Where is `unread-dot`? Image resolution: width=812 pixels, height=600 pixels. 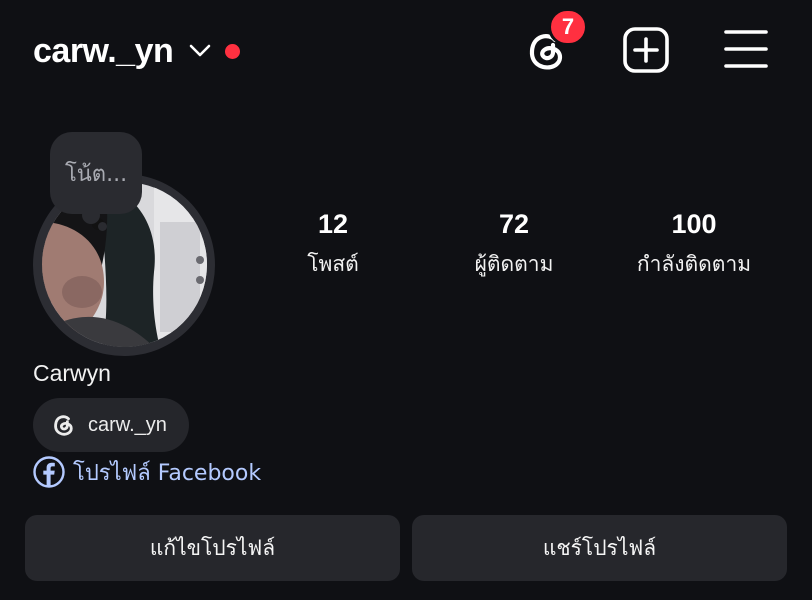 unread-dot is located at coordinates (233, 51).